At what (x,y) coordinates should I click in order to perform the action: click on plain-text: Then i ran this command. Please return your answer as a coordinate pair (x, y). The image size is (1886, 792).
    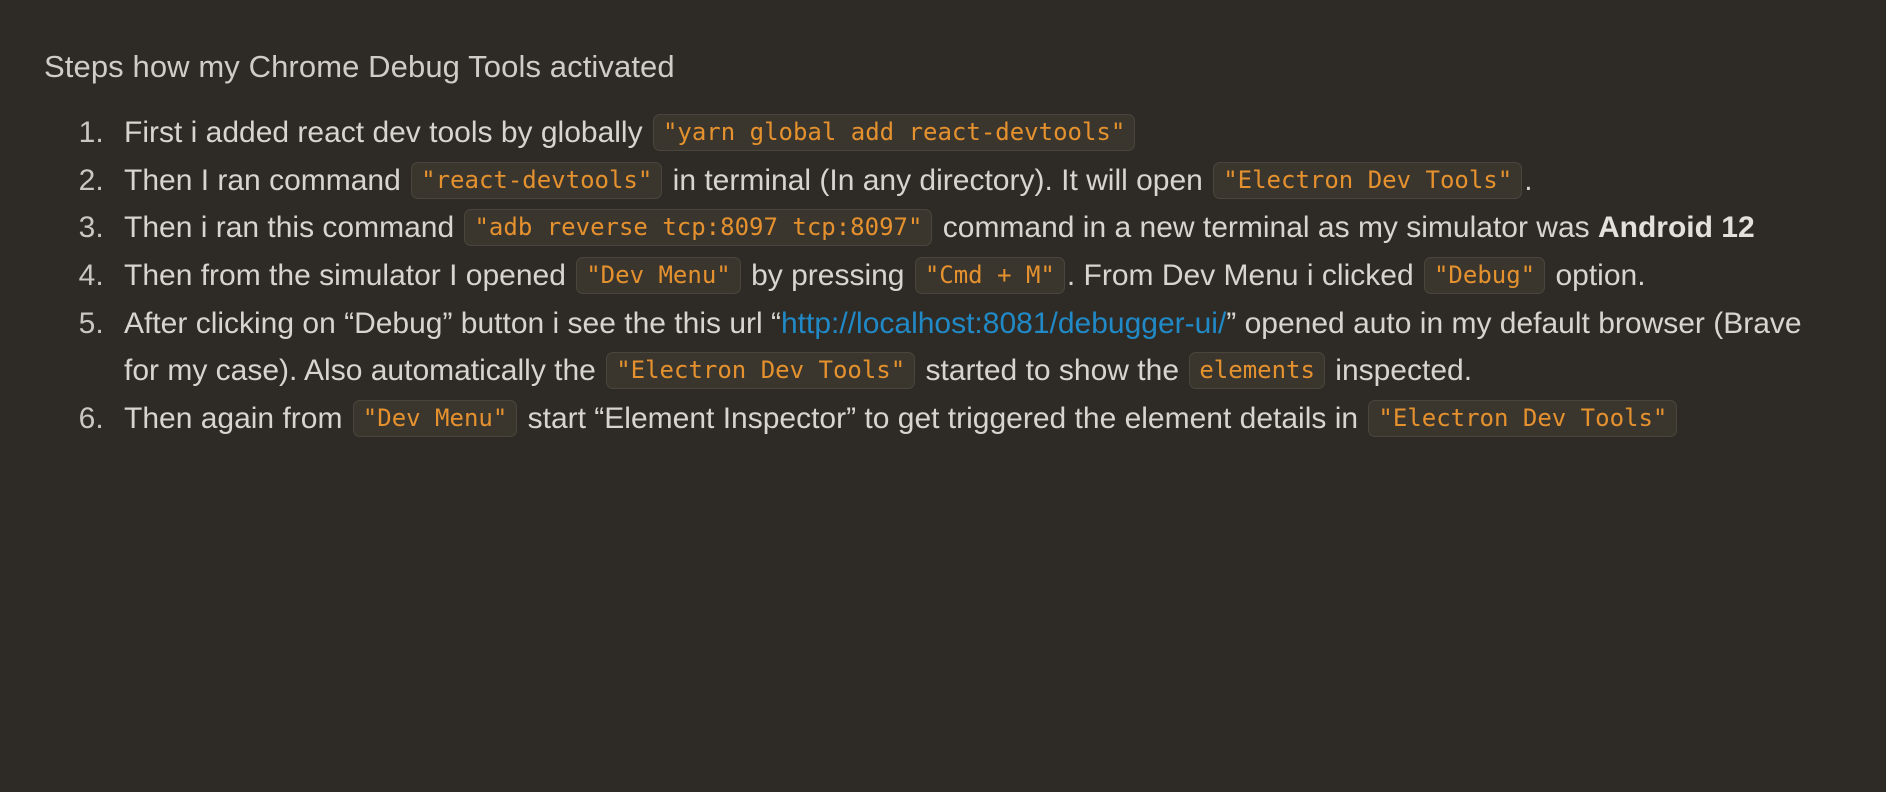
    Looking at the image, I should click on (293, 228).